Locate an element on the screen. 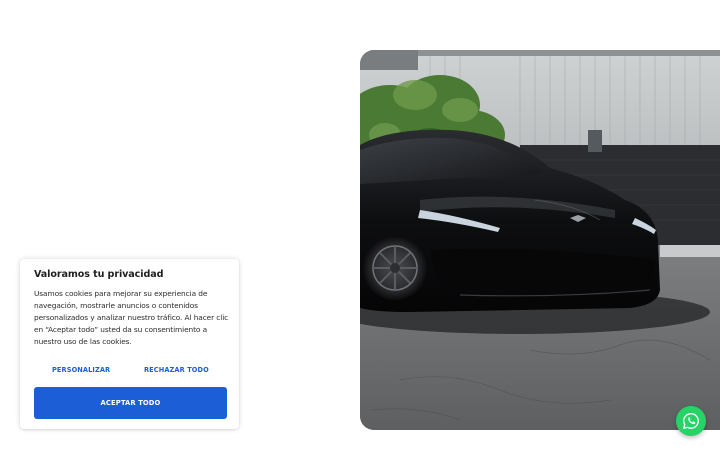 This screenshot has height=450, width=720. accept-all-button: Aceptar todo is located at coordinates (130, 403).